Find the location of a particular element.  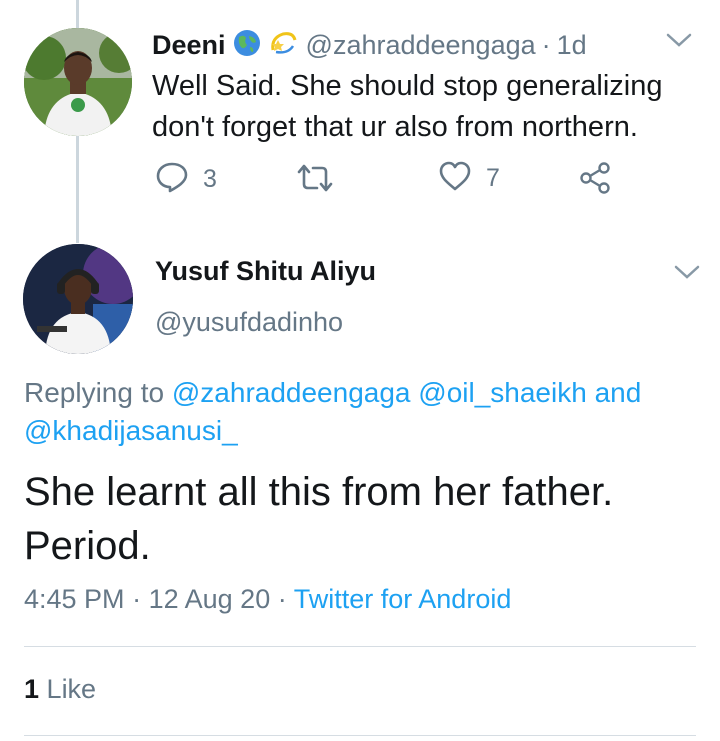

like-icon is located at coordinates (455, 178).